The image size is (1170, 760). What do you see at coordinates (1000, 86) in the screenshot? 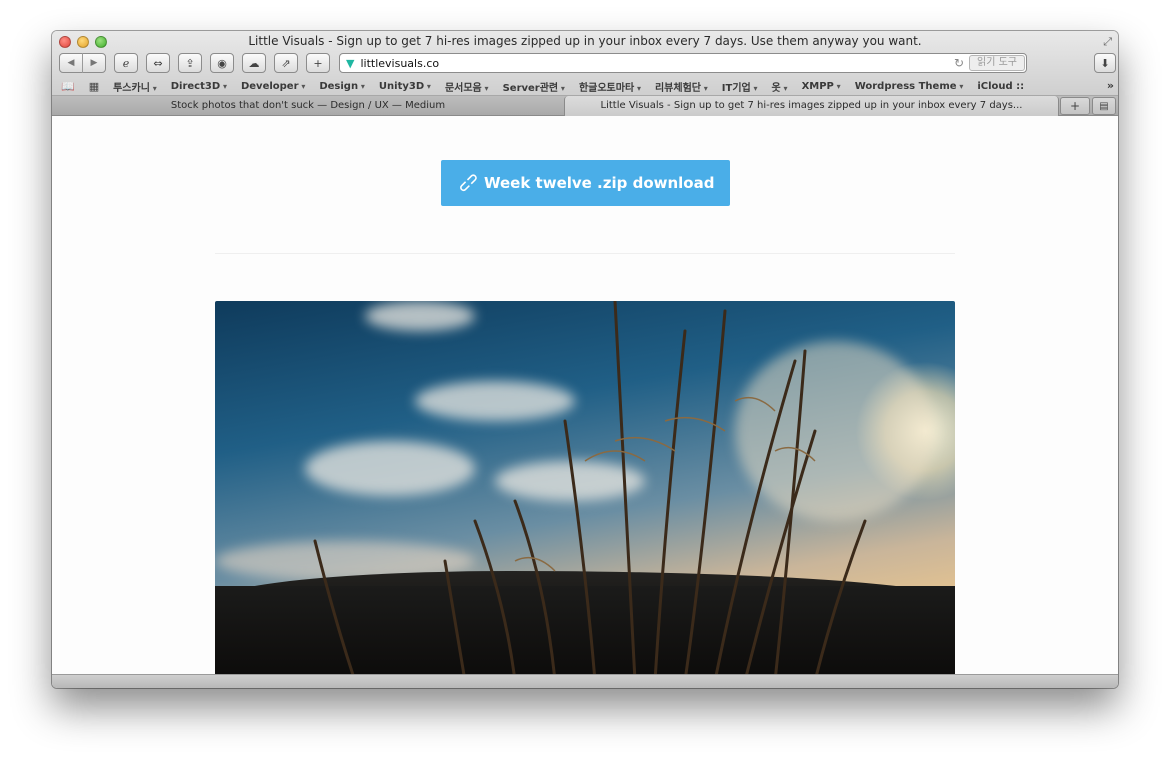
I see `bookmark-folder: iCloud ::` at bounding box center [1000, 86].